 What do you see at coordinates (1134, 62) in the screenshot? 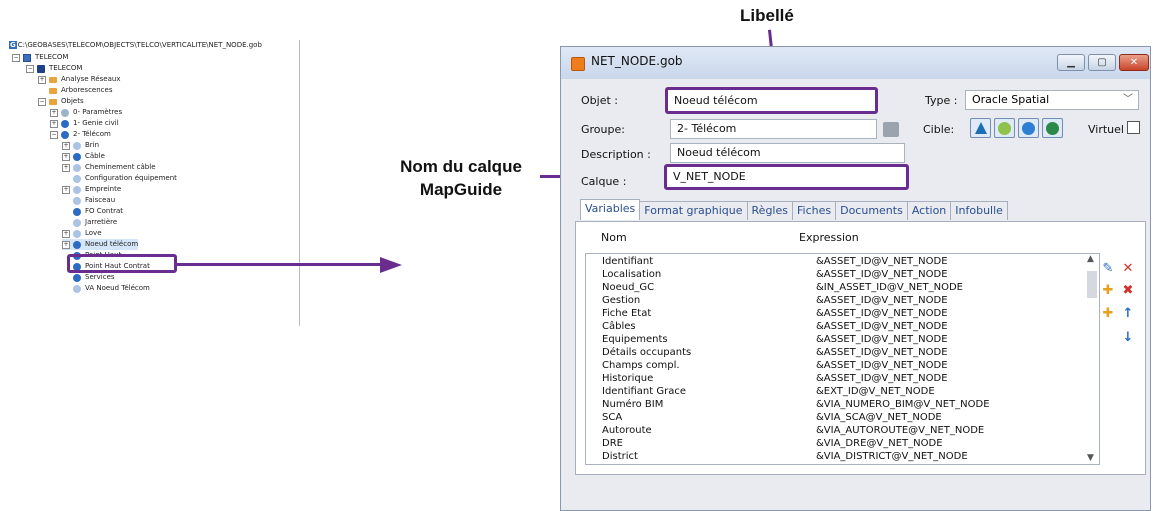
I see `close-button: ✕` at bounding box center [1134, 62].